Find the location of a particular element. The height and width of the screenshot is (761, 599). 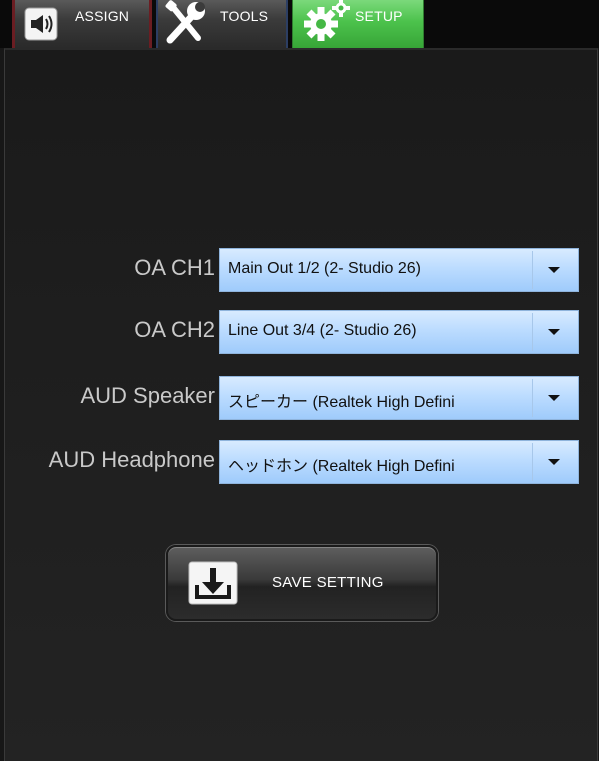

setting-row-aud-speaker: AUD Speaker スピーカー (Realtek High Defini is located at coordinates (302, 398).